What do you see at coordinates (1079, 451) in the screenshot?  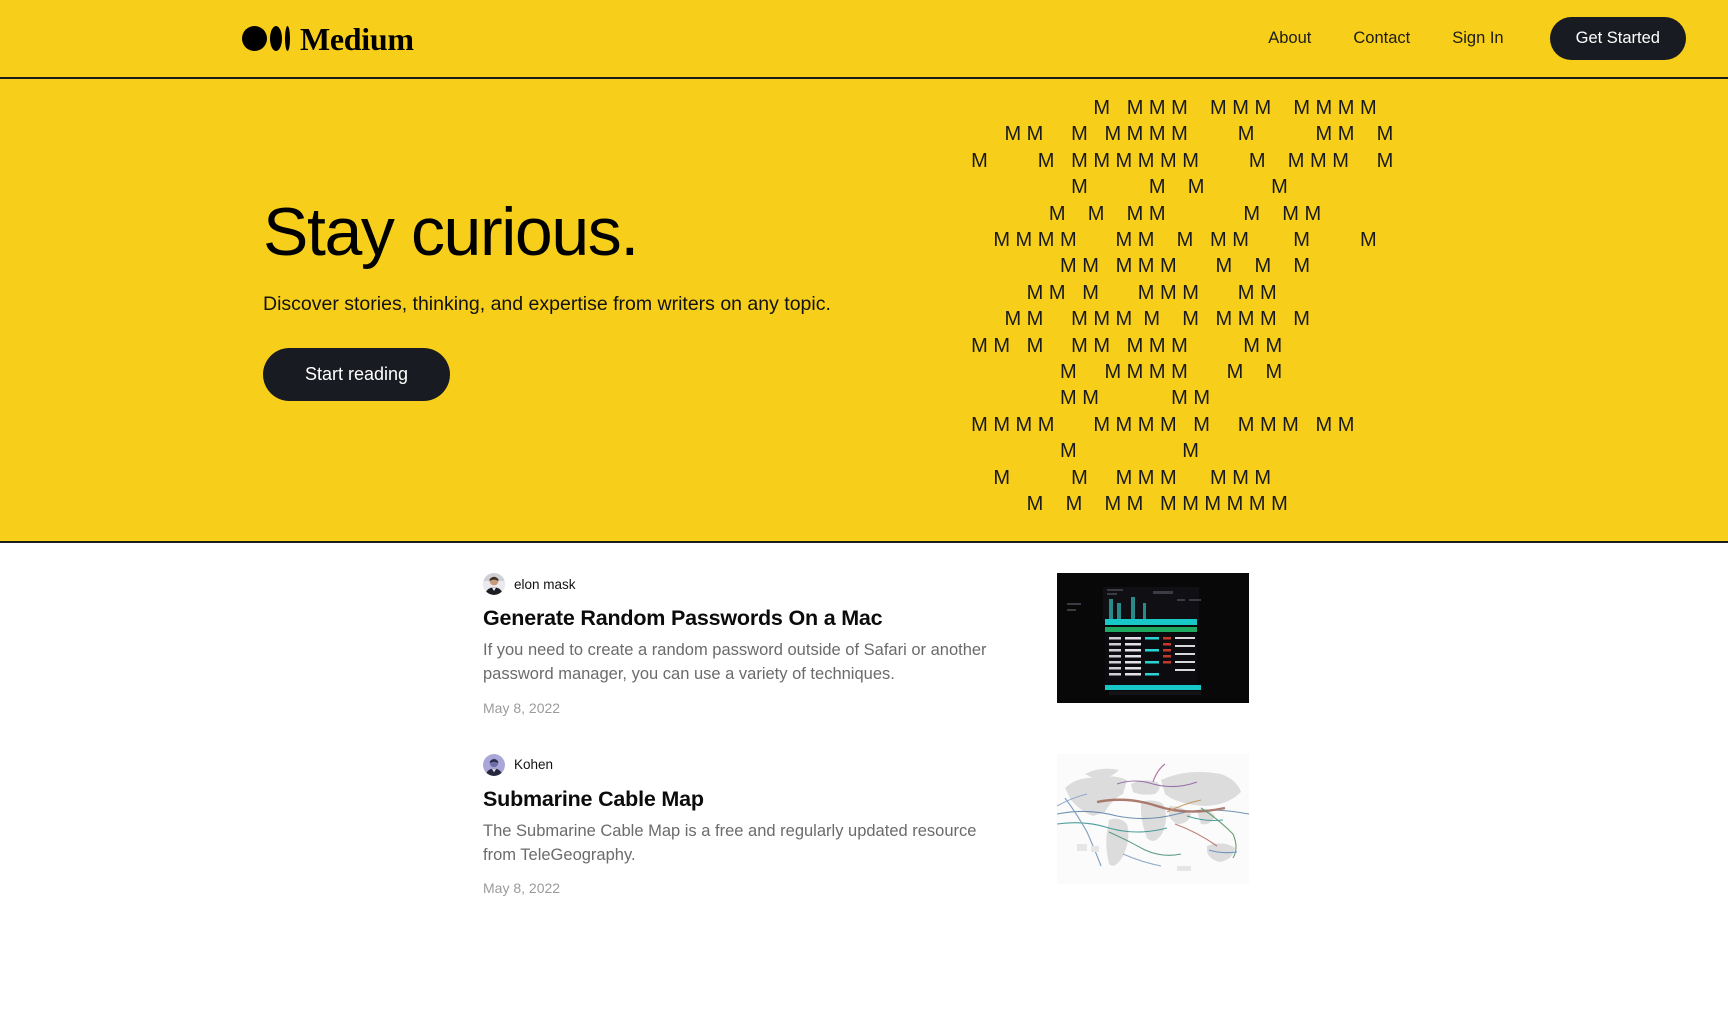 I see `m-pattern-row: M M` at bounding box center [1079, 451].